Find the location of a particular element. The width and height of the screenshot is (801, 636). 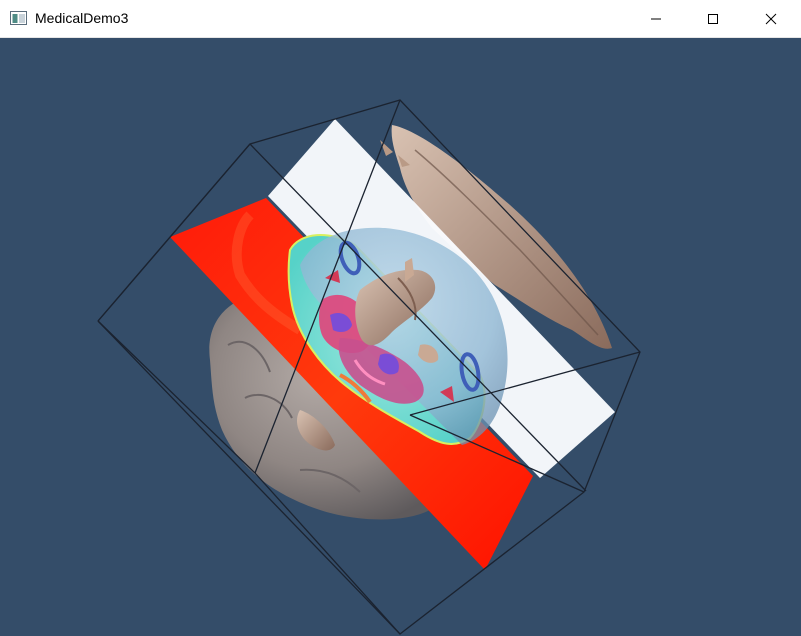

close-icon is located at coordinates (771, 19).